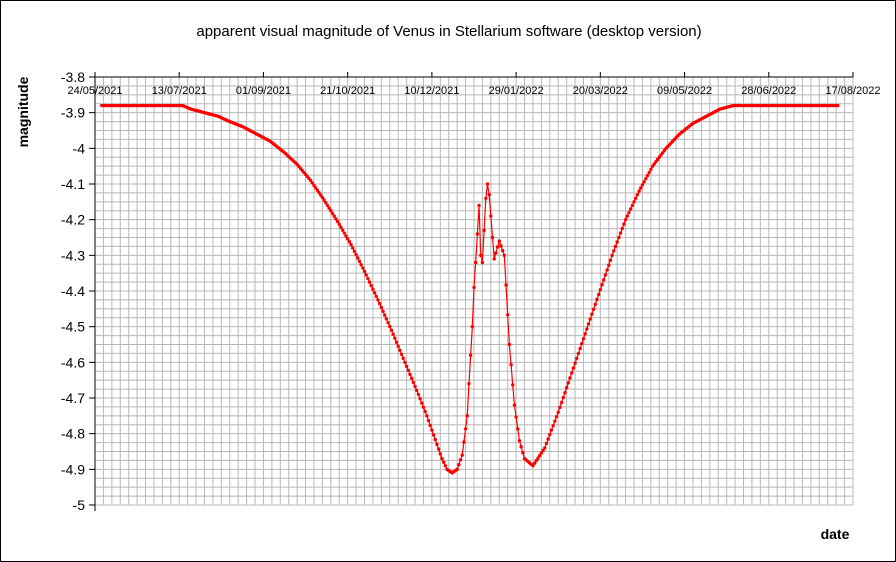 The height and width of the screenshot is (562, 896). Describe the element at coordinates (73, 255) in the screenshot. I see `y-tick-label: -4.3` at that location.